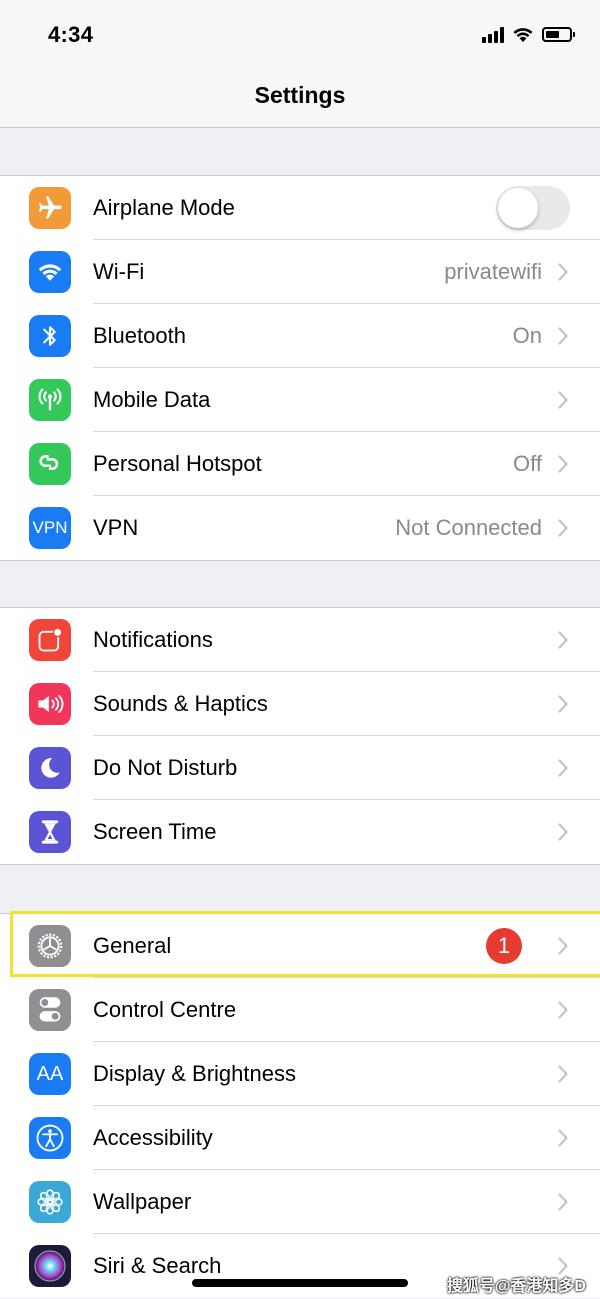 This screenshot has height=1299, width=600. I want to click on row-label: Wi-Fi, so click(119, 271).